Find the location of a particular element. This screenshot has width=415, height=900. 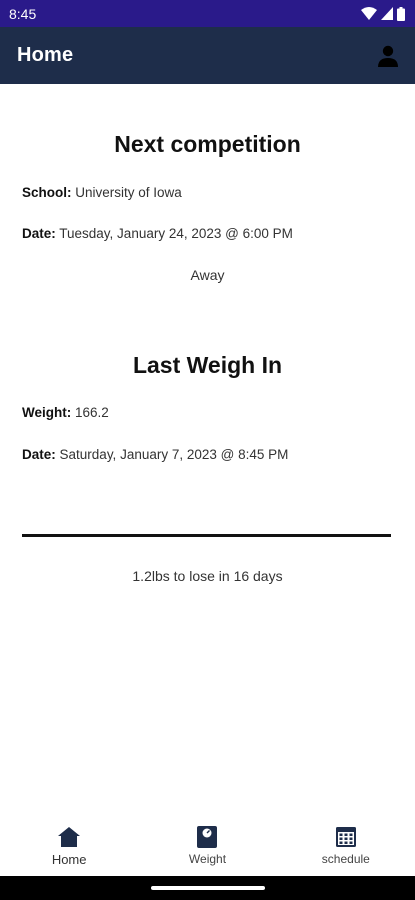

scale-icon is located at coordinates (207, 837).